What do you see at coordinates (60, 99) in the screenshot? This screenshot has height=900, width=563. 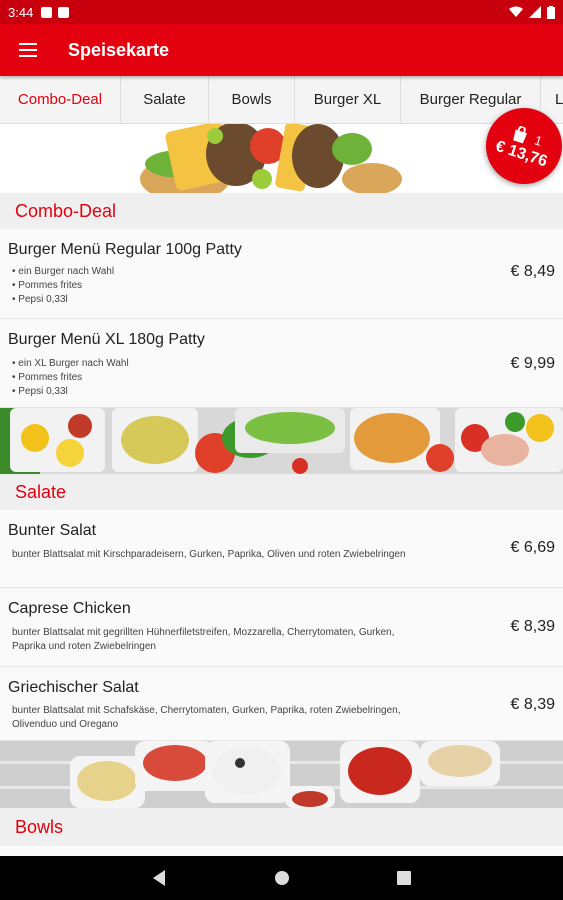 I see `tab-combo-deal: Combo-Deal` at bounding box center [60, 99].